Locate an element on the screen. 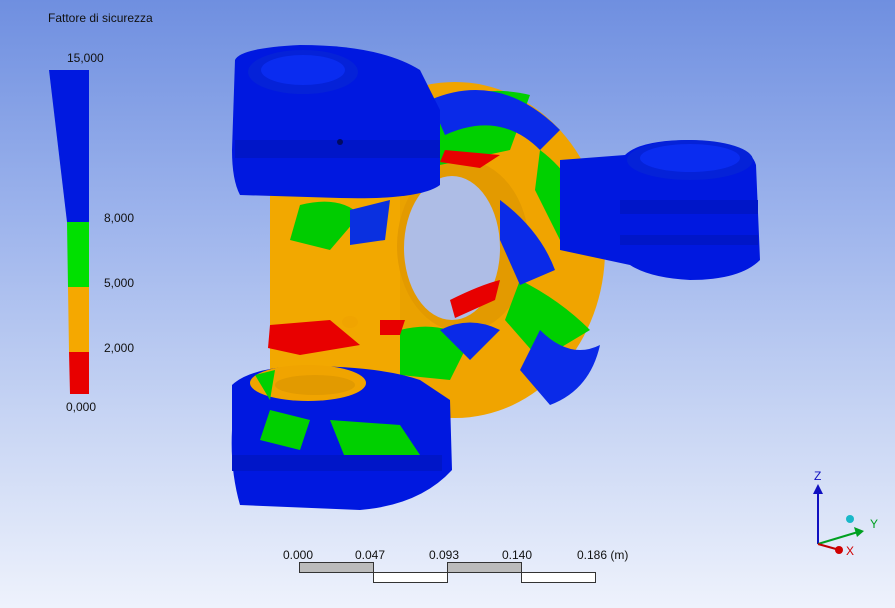  scale-bar: 0.000 0.047 0.093 0.140 0.186 (m) is located at coordinates (460, 568).